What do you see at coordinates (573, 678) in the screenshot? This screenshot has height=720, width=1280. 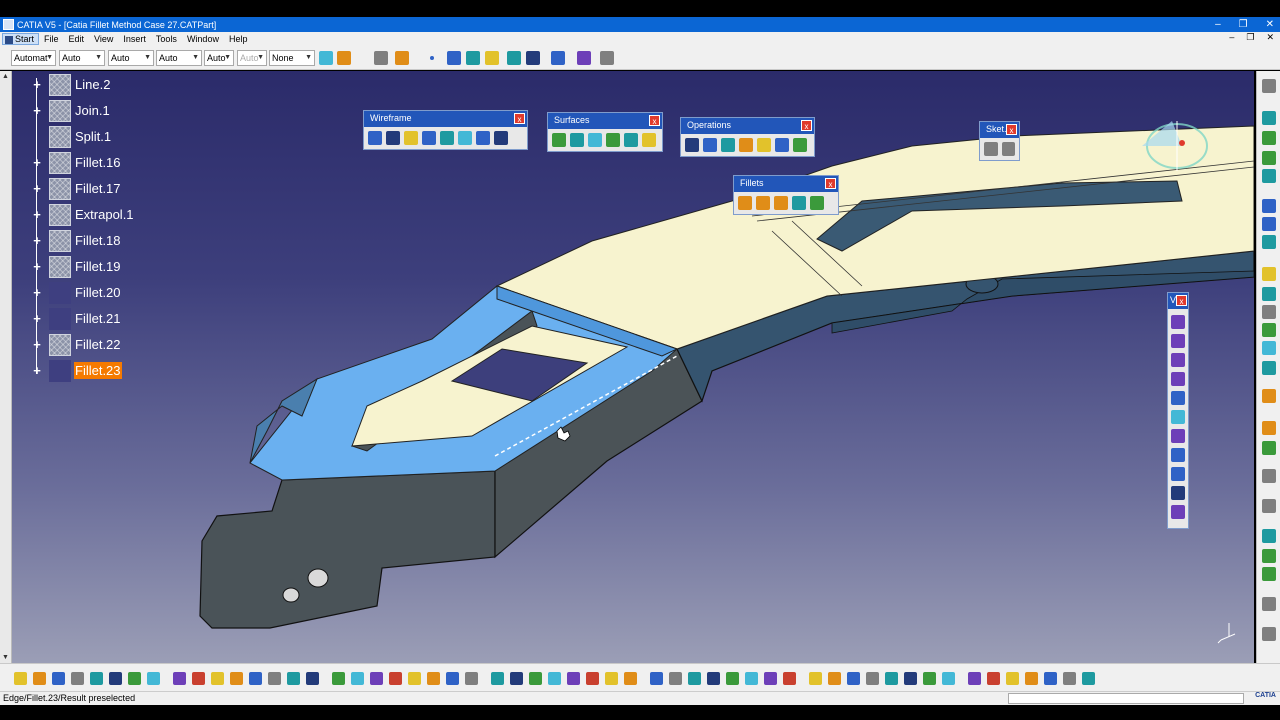 I see `swap-icon` at bounding box center [573, 678].